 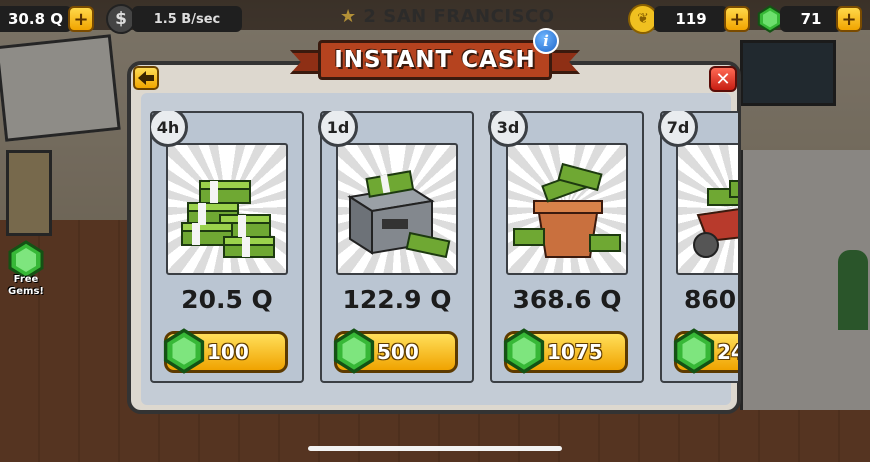 I want to click on gem-value: 71, so click(x=811, y=19).